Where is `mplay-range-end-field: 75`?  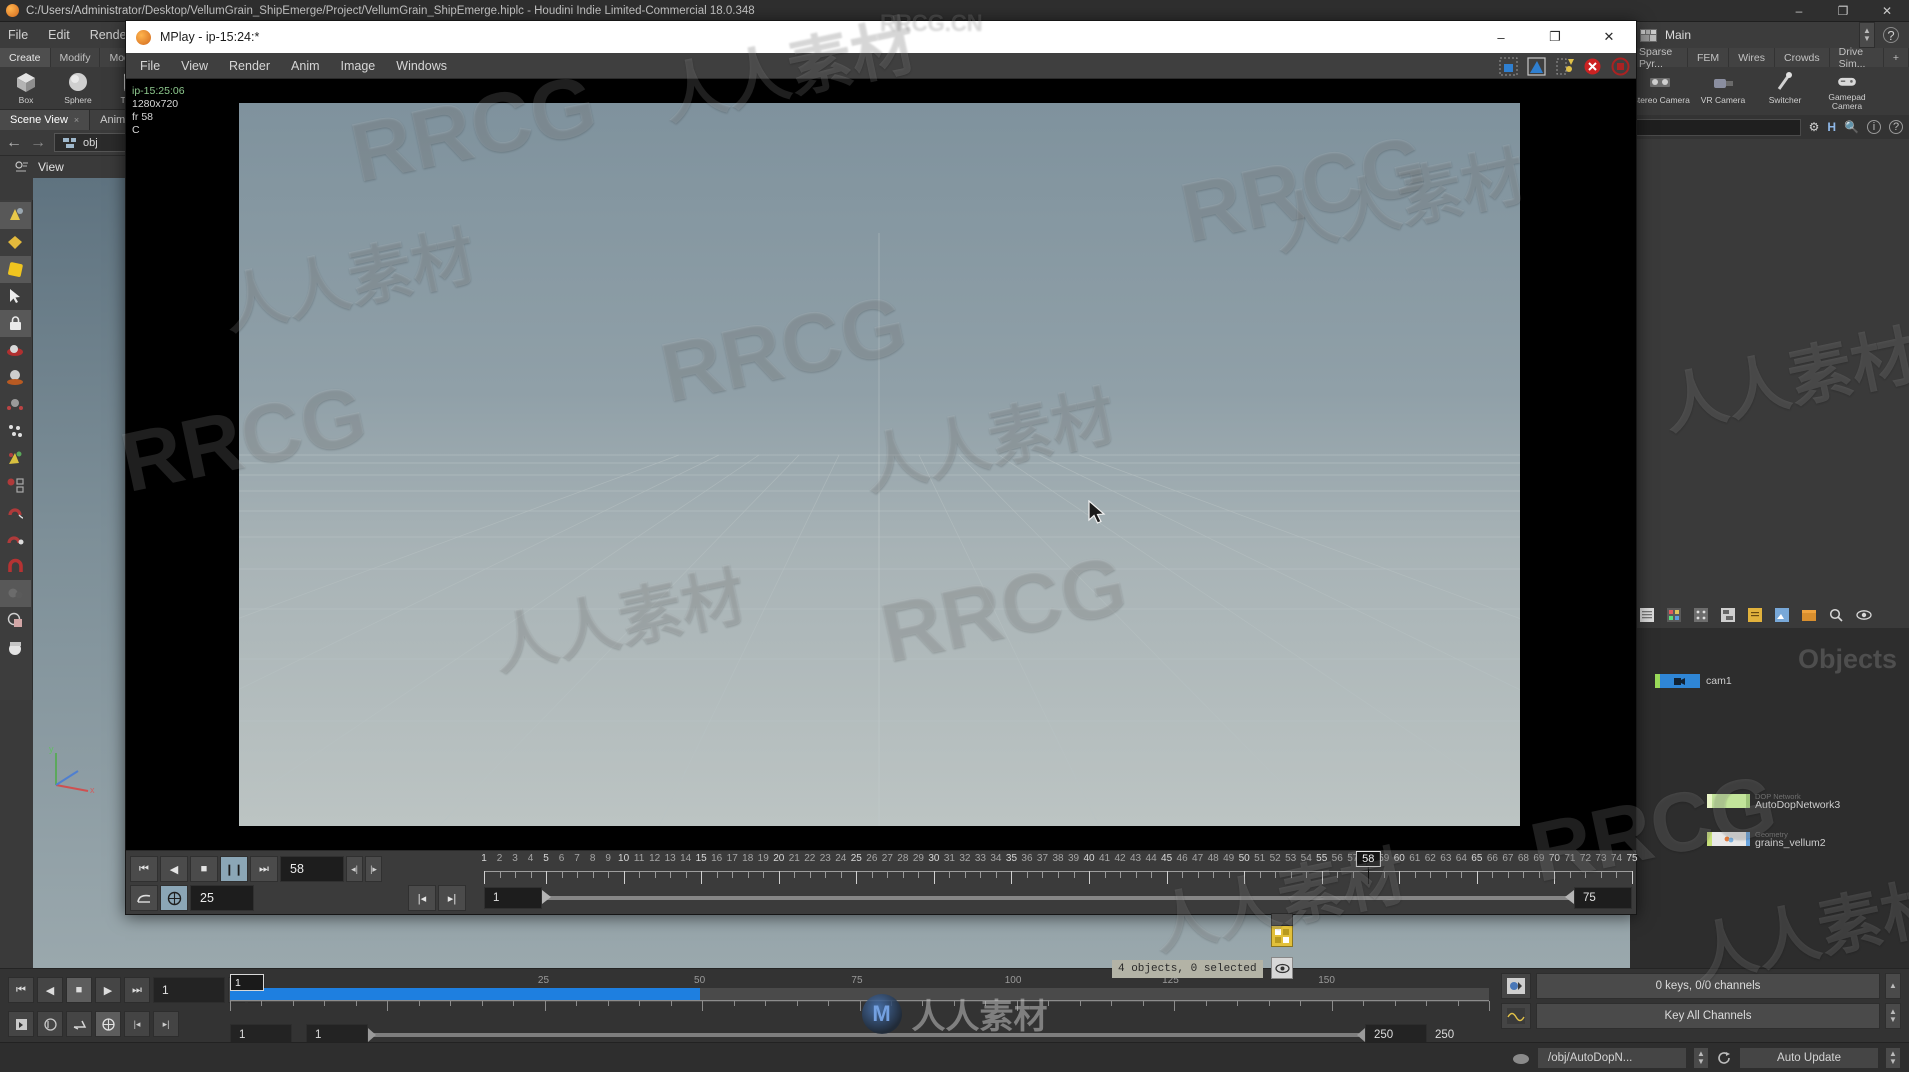
mplay-range-end-field: 75 is located at coordinates (1603, 898).